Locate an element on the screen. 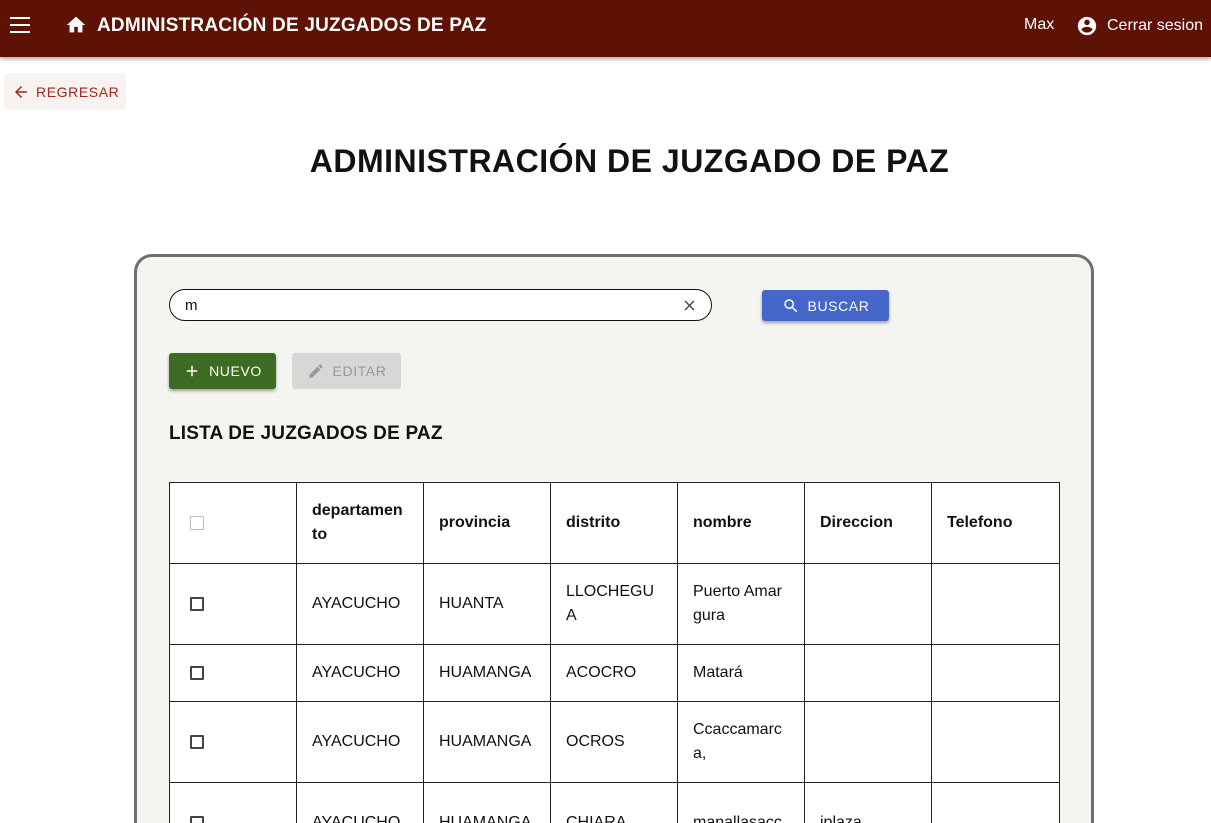 The image size is (1211, 823). edit-button-label: EDITAR is located at coordinates (359, 371).